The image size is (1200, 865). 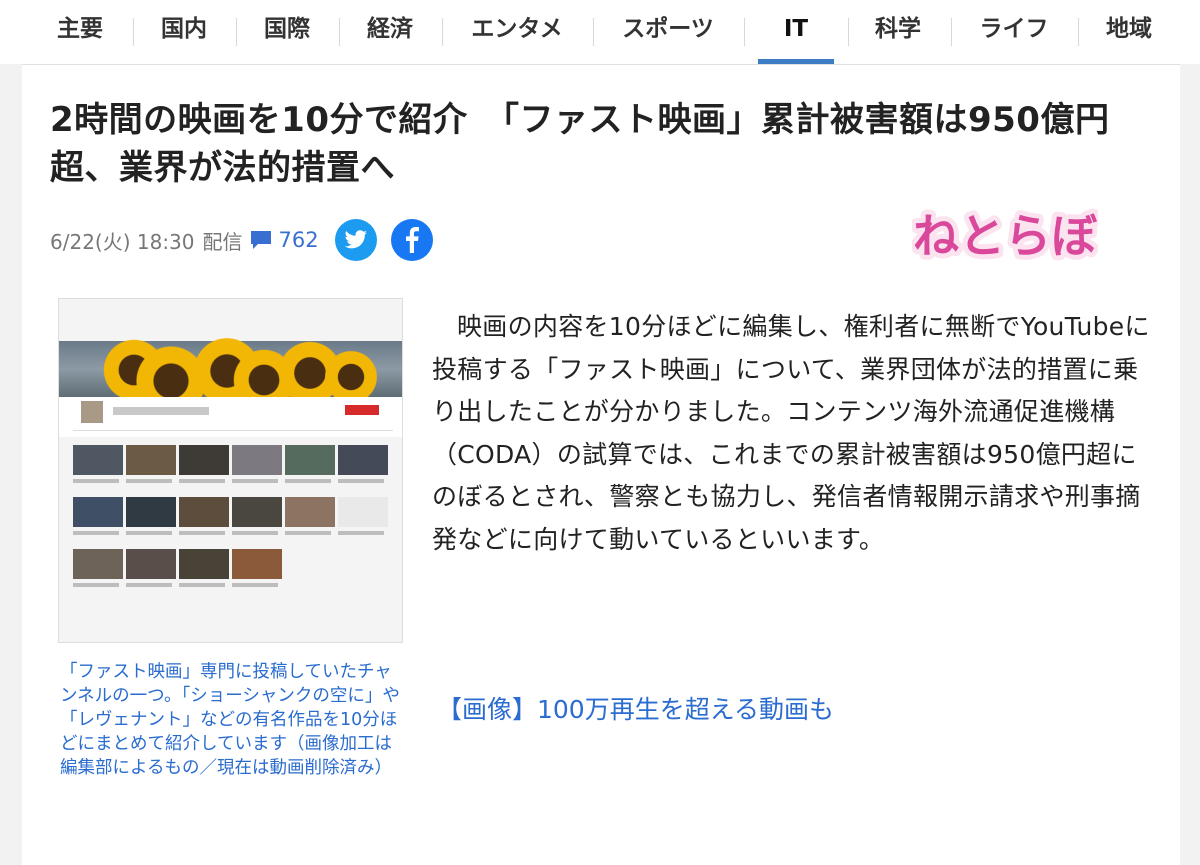 I want to click on channel-banner-image, so click(x=230, y=377).